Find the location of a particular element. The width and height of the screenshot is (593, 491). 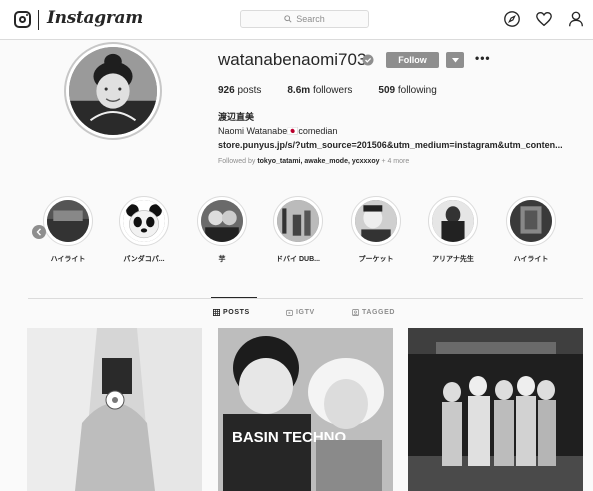

highlight-item: プーケット is located at coordinates (376, 230).